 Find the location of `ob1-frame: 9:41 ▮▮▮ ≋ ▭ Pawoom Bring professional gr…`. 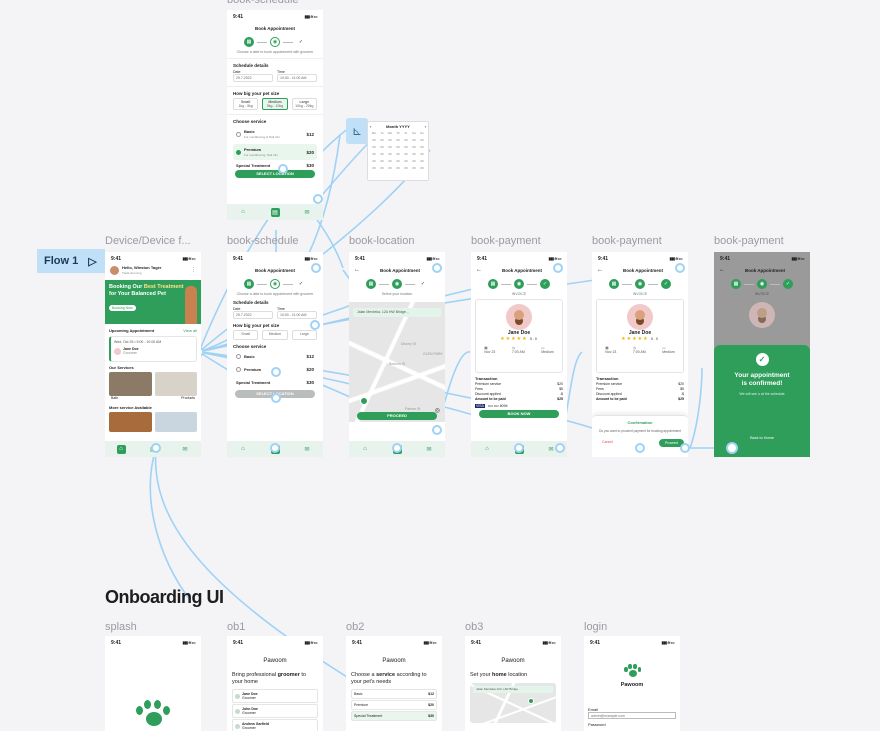

ob1-frame: 9:41 ▮▮▮ ≋ ▭ Pawoom Bring professional gr… is located at coordinates (275, 683).